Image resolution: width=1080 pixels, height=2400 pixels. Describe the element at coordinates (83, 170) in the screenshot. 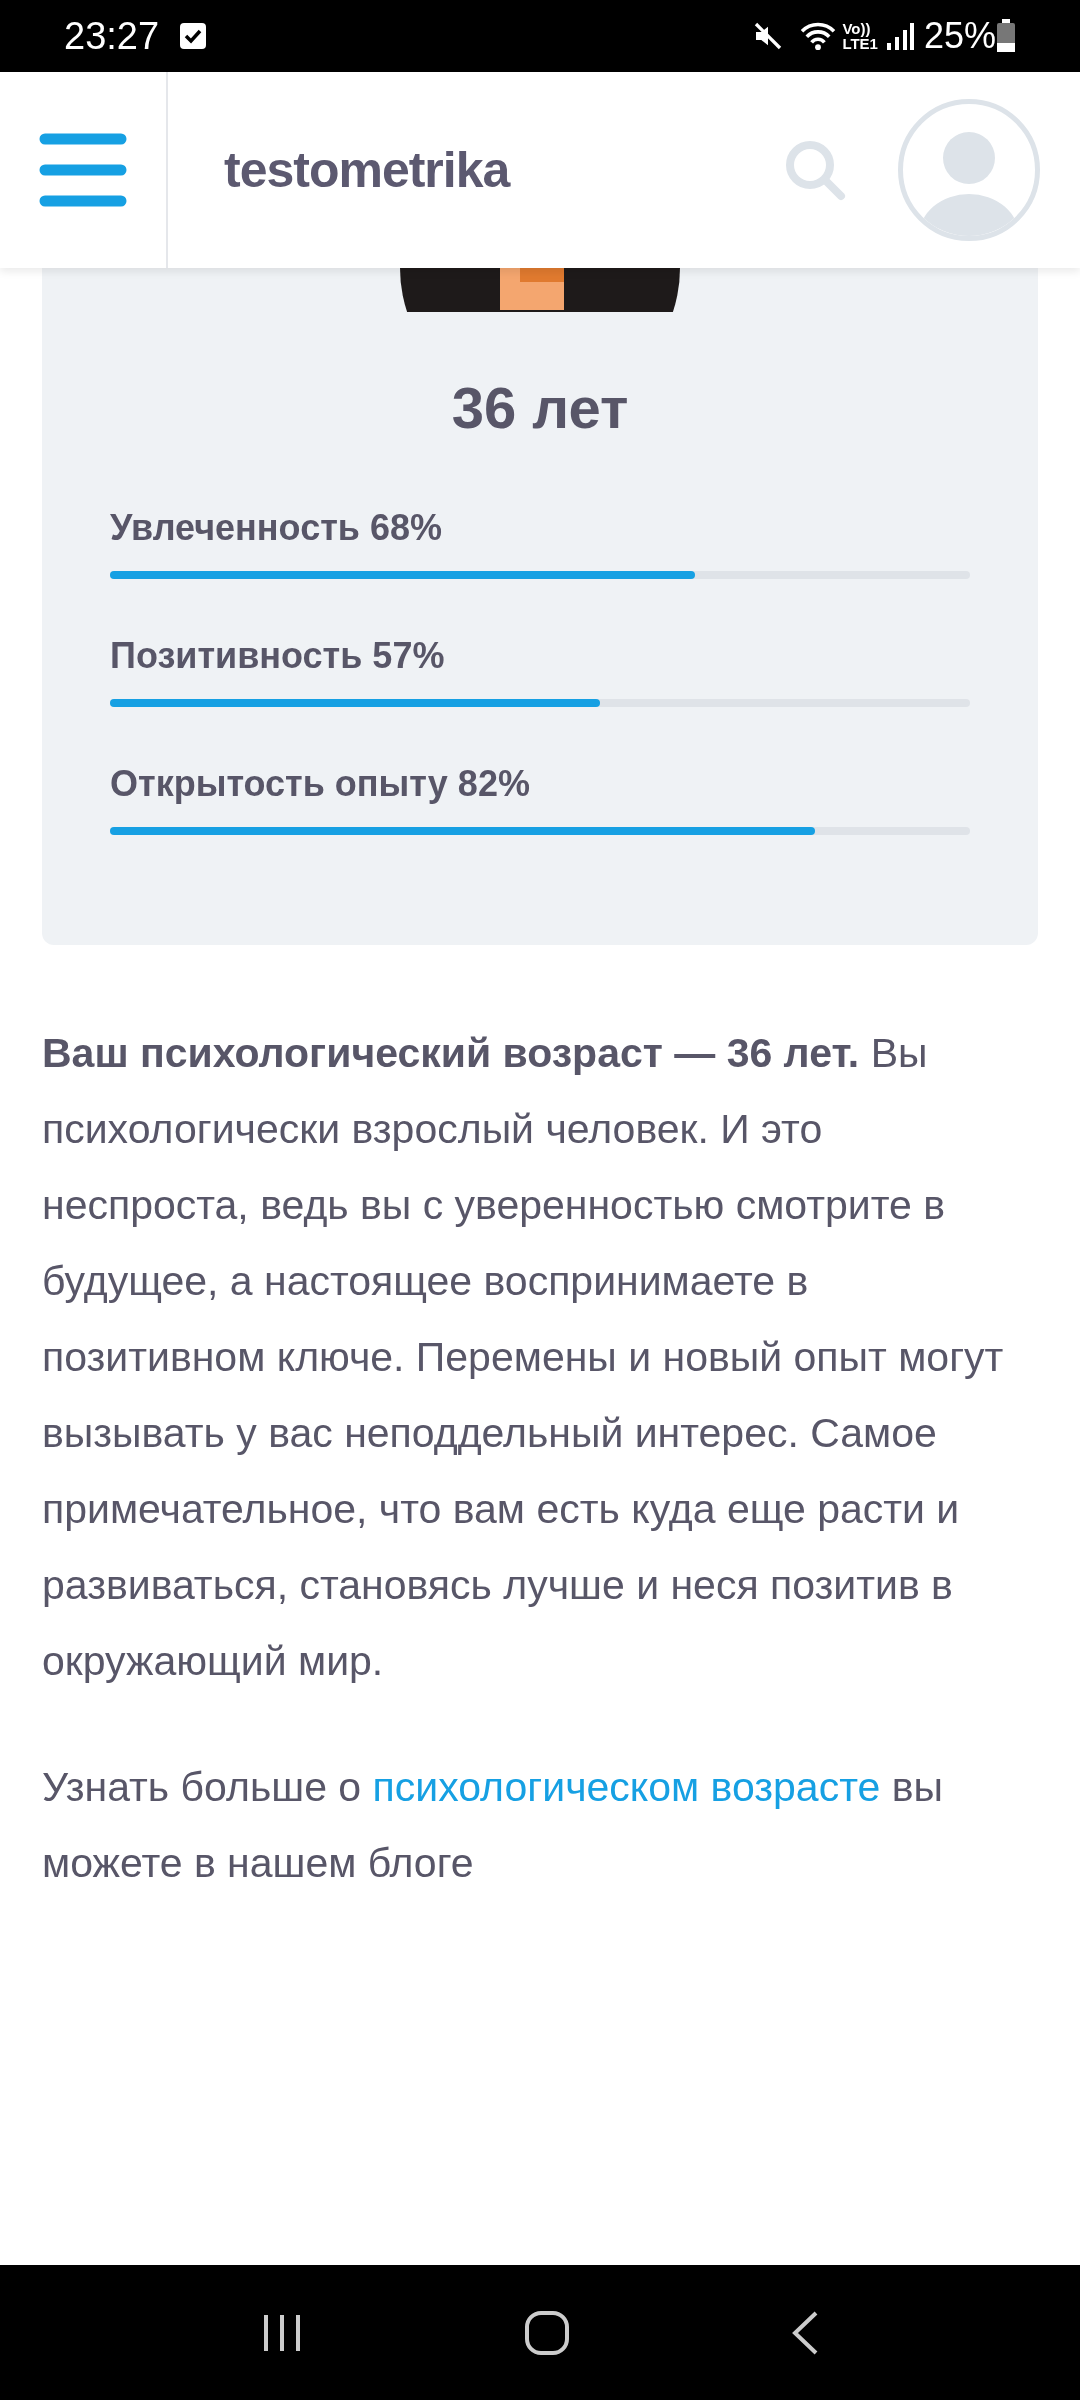

I see `menu-icon` at that location.